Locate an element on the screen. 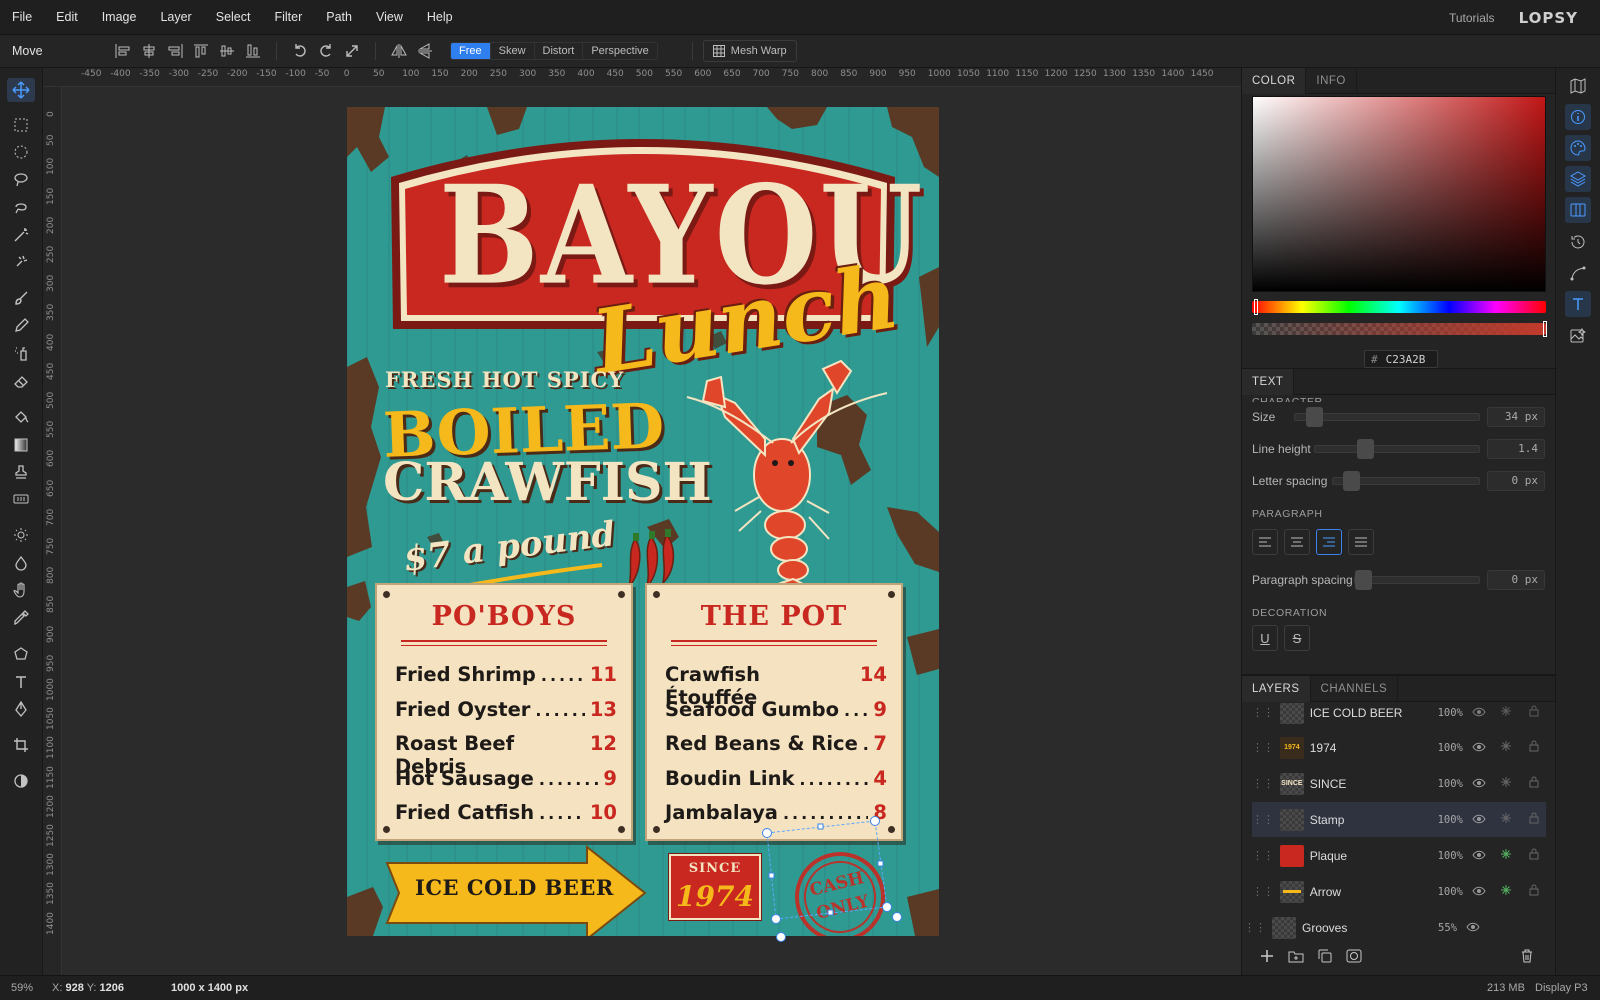 Image resolution: width=1600 pixels, height=1000 pixels. align-bottom-button is located at coordinates (253, 51).